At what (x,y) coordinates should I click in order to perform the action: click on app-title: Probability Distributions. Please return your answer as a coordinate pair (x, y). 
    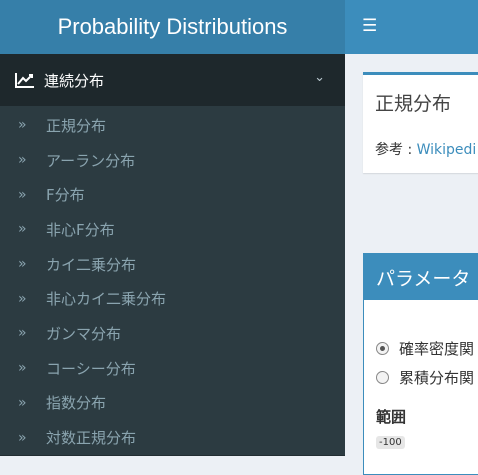
    Looking at the image, I should click on (172, 27).